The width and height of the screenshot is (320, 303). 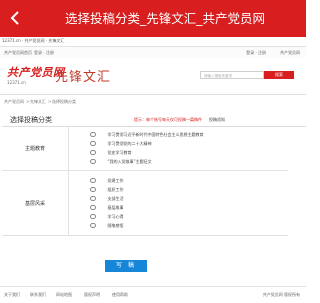 What do you see at coordinates (153, 41) in the screenshot?
I see `address-bar: 12371.cn · 共产党员网 · 先锋文汇` at bounding box center [153, 41].